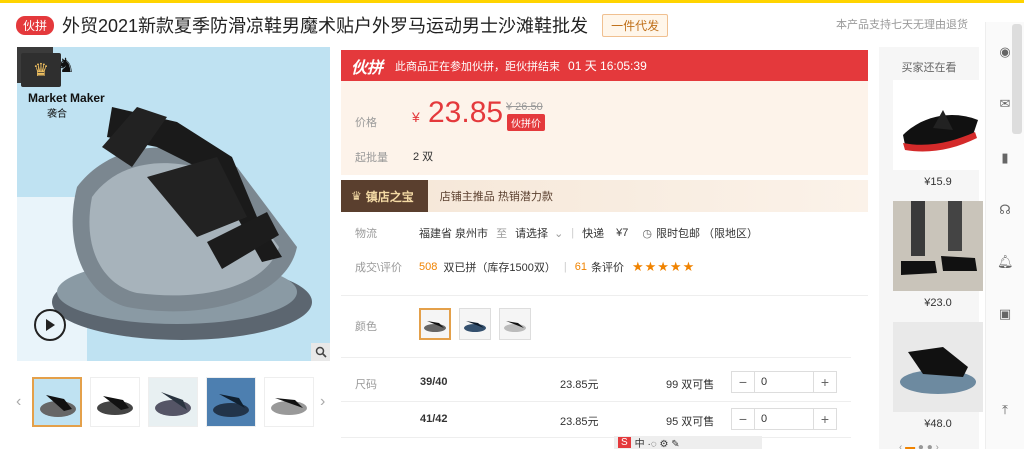  What do you see at coordinates (902, 25) in the screenshot?
I see `return-policy-note: 本产品支持七天无理由退货` at bounding box center [902, 25].